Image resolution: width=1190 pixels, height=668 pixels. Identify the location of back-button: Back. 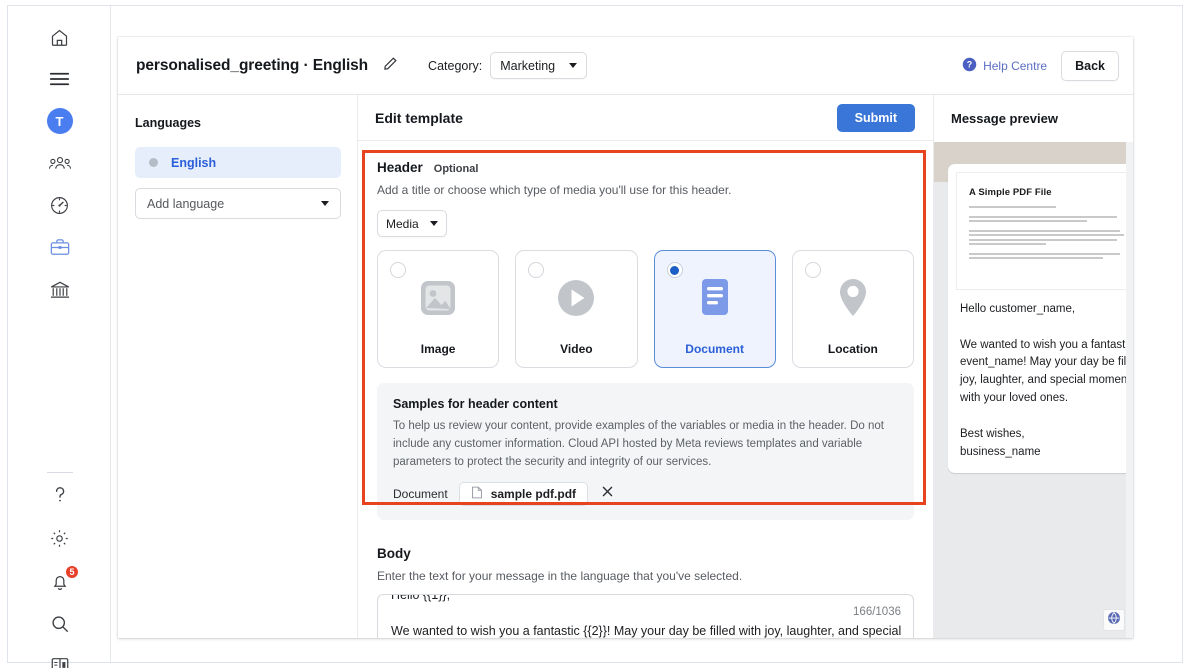
(1090, 65).